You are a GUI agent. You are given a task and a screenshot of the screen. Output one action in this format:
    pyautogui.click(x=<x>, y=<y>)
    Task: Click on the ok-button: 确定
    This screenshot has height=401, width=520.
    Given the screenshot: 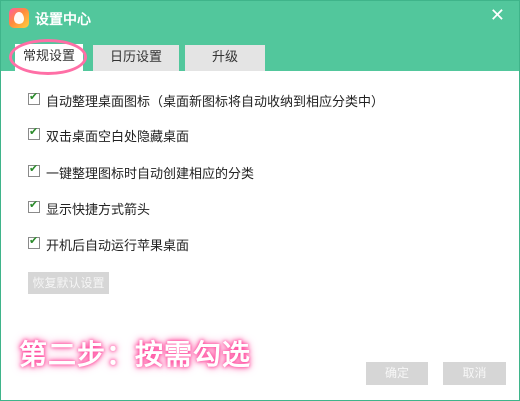 What is the action you would take?
    pyautogui.click(x=397, y=373)
    